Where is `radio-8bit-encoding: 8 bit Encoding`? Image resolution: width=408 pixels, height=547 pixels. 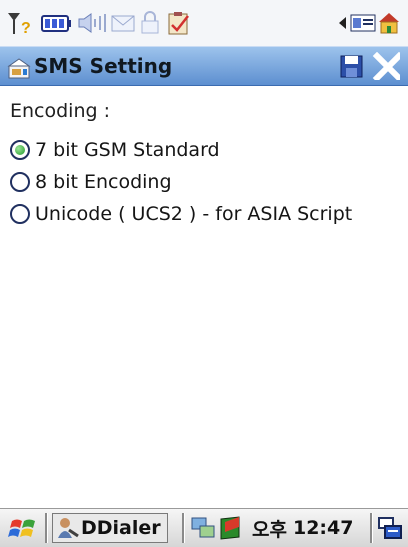
radio-8bit-encoding: 8 bit Encoding is located at coordinates (91, 182).